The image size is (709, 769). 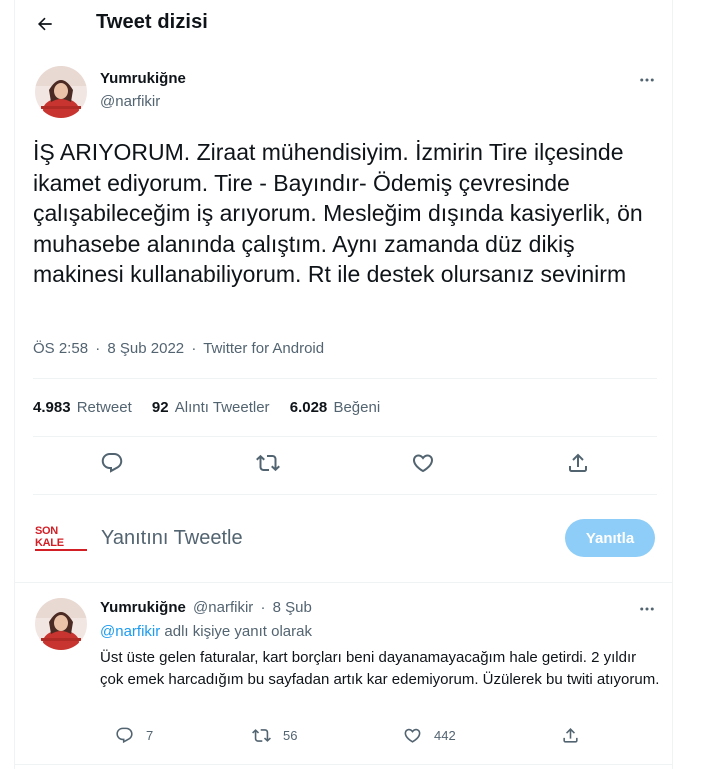 I want to click on back-button, so click(x=45, y=24).